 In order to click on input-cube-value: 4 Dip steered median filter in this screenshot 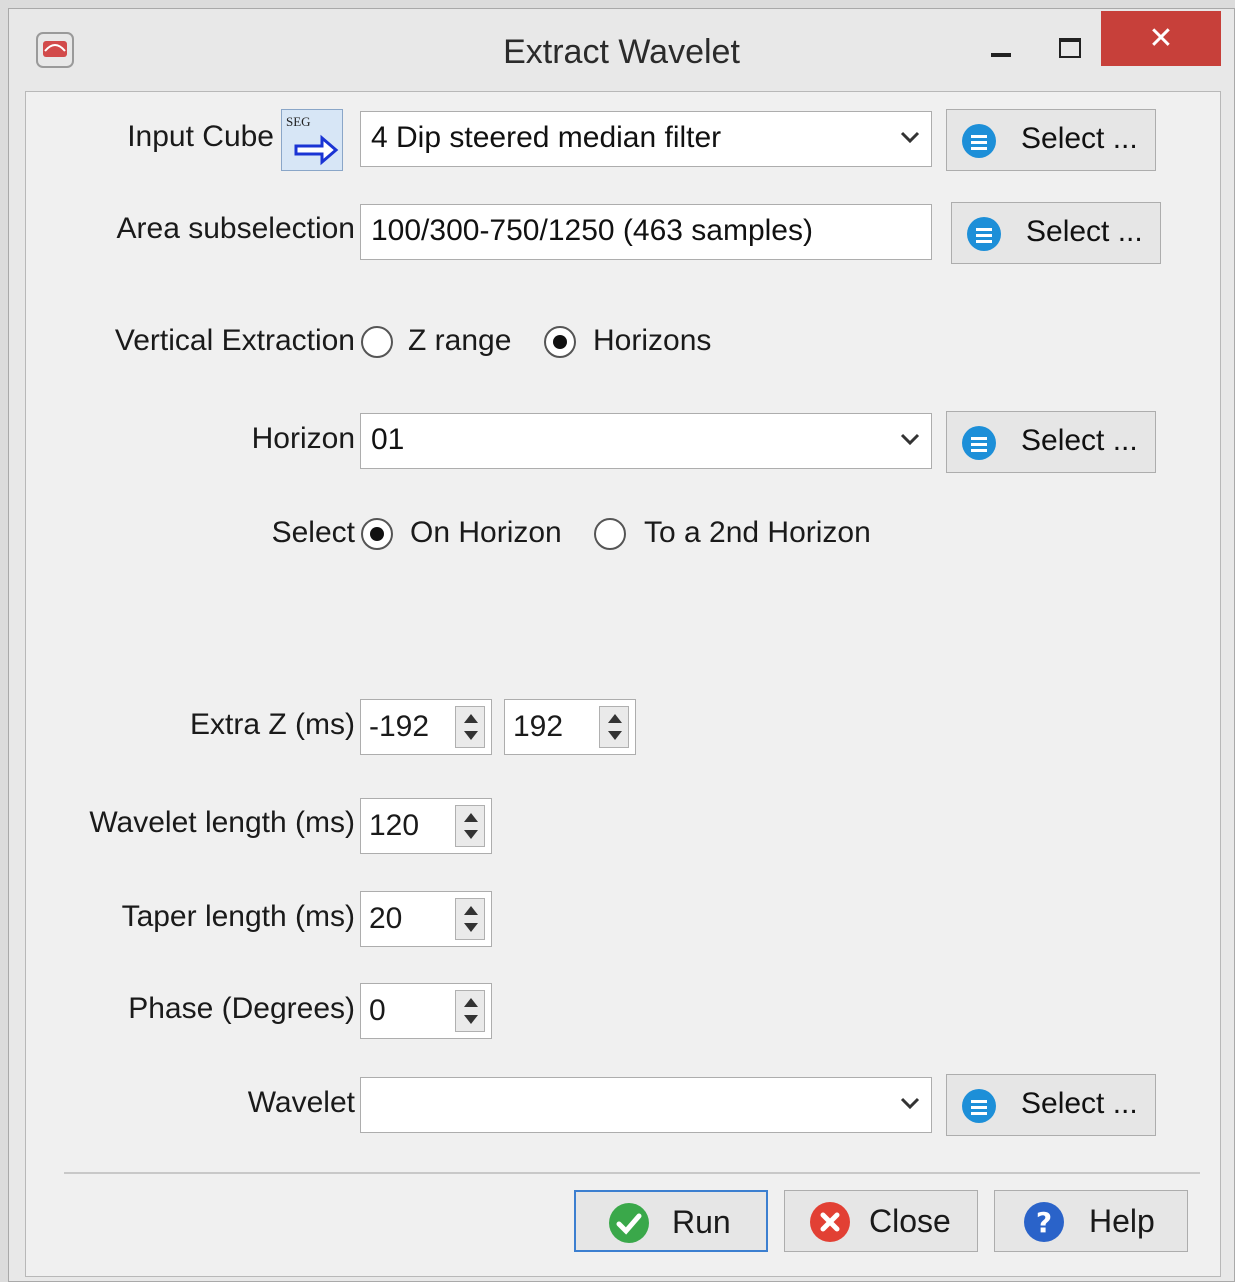, I will do `click(546, 137)`.